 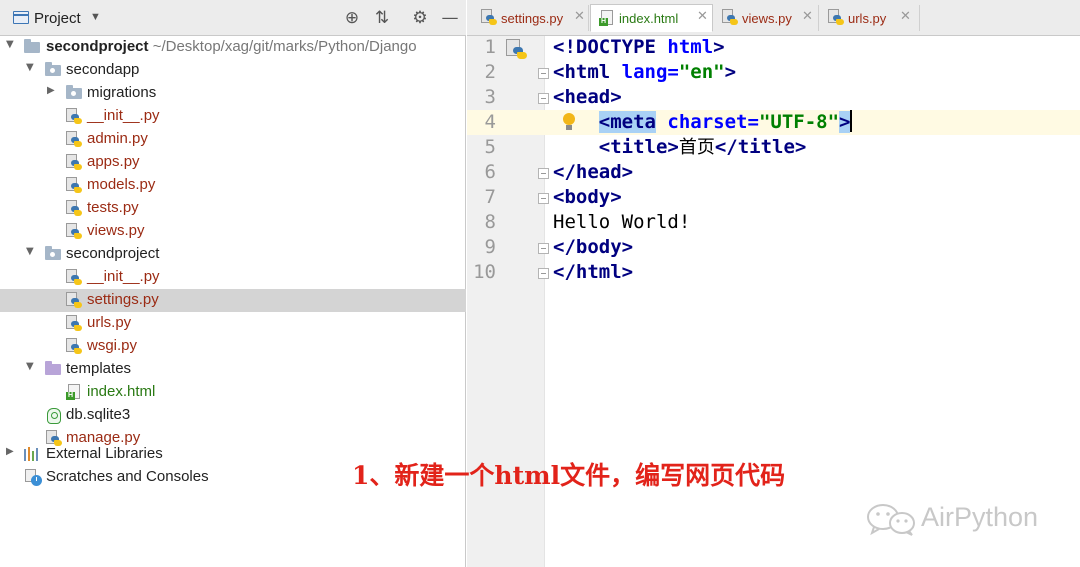 What do you see at coordinates (799, 122) in the screenshot?
I see `code-token: "UTF-8"` at bounding box center [799, 122].